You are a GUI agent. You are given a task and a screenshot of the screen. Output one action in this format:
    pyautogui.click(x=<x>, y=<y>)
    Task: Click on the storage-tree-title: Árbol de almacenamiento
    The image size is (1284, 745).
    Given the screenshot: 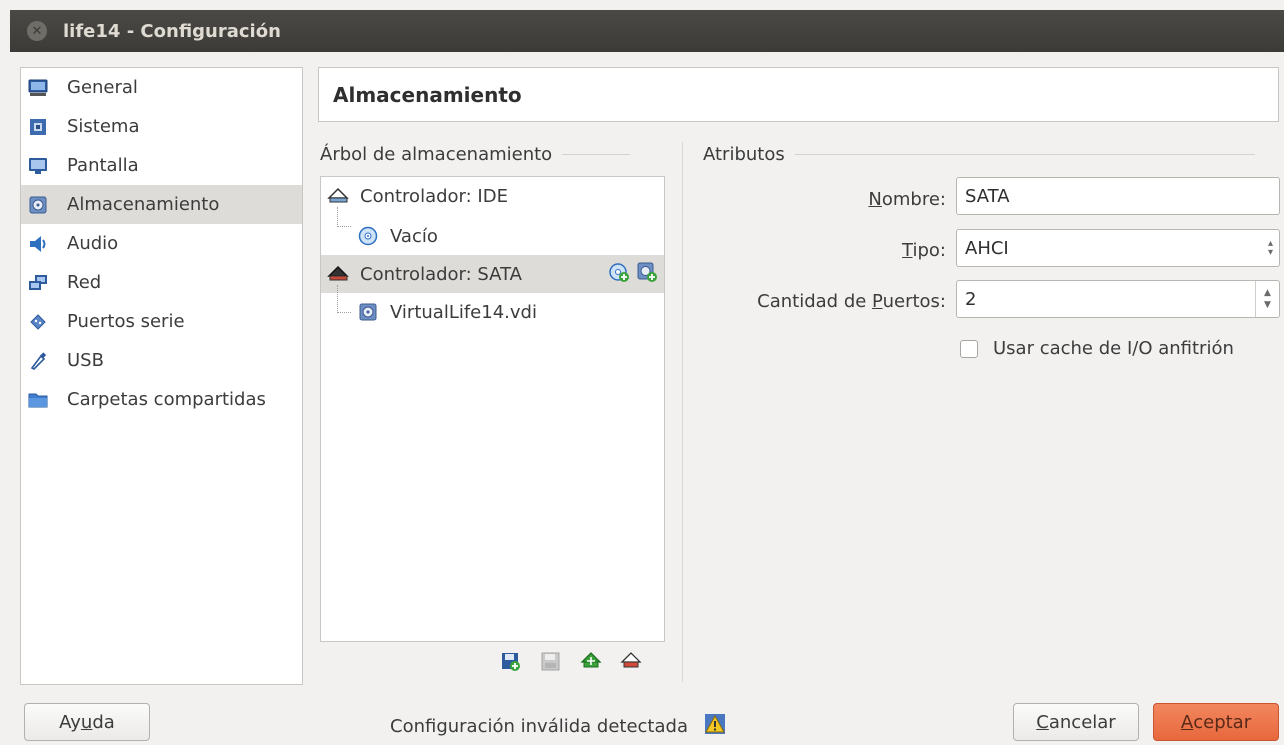 What is the action you would take?
    pyautogui.click(x=475, y=154)
    